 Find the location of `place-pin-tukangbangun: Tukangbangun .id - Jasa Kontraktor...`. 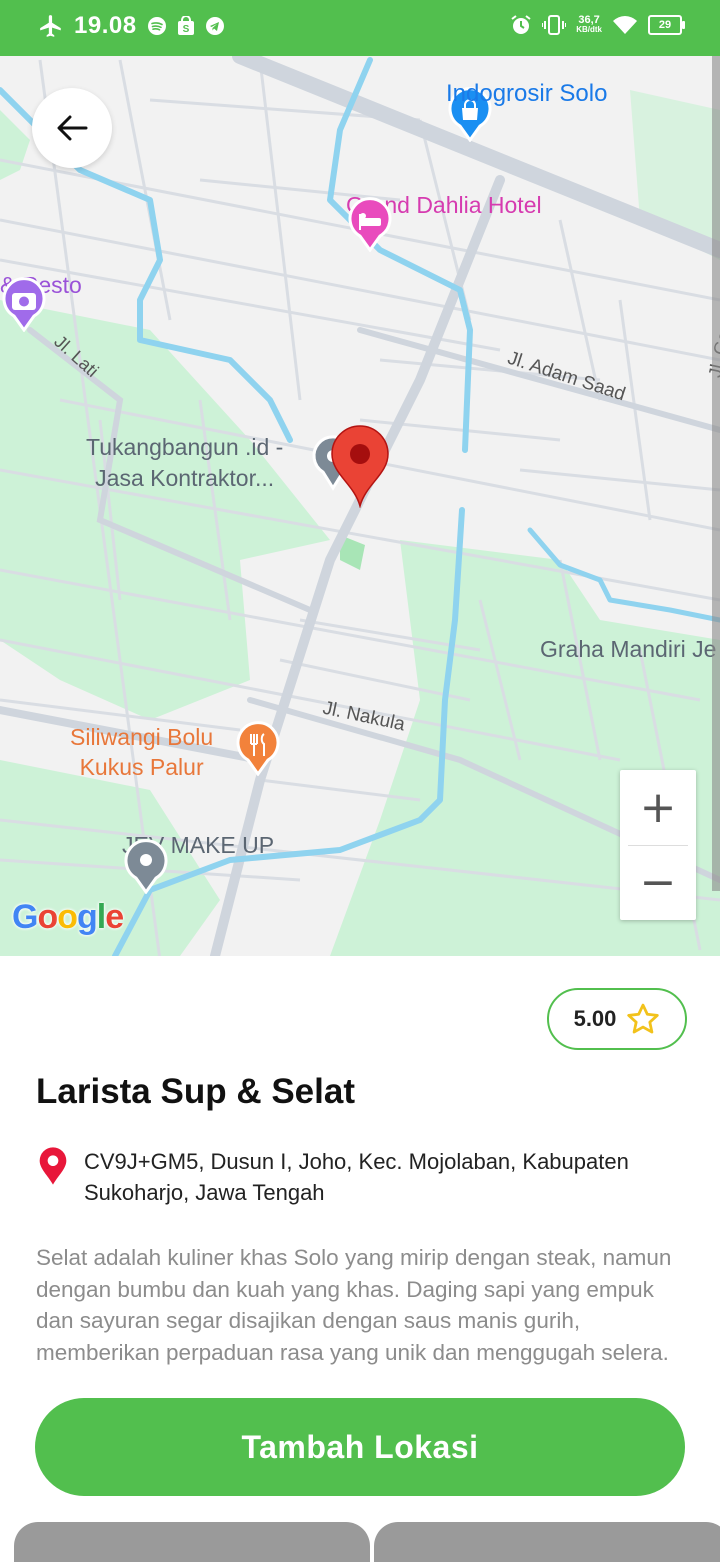

place-pin-tukangbangun: Tukangbangun .id - Jasa Kontraktor... is located at coordinates (184, 463).